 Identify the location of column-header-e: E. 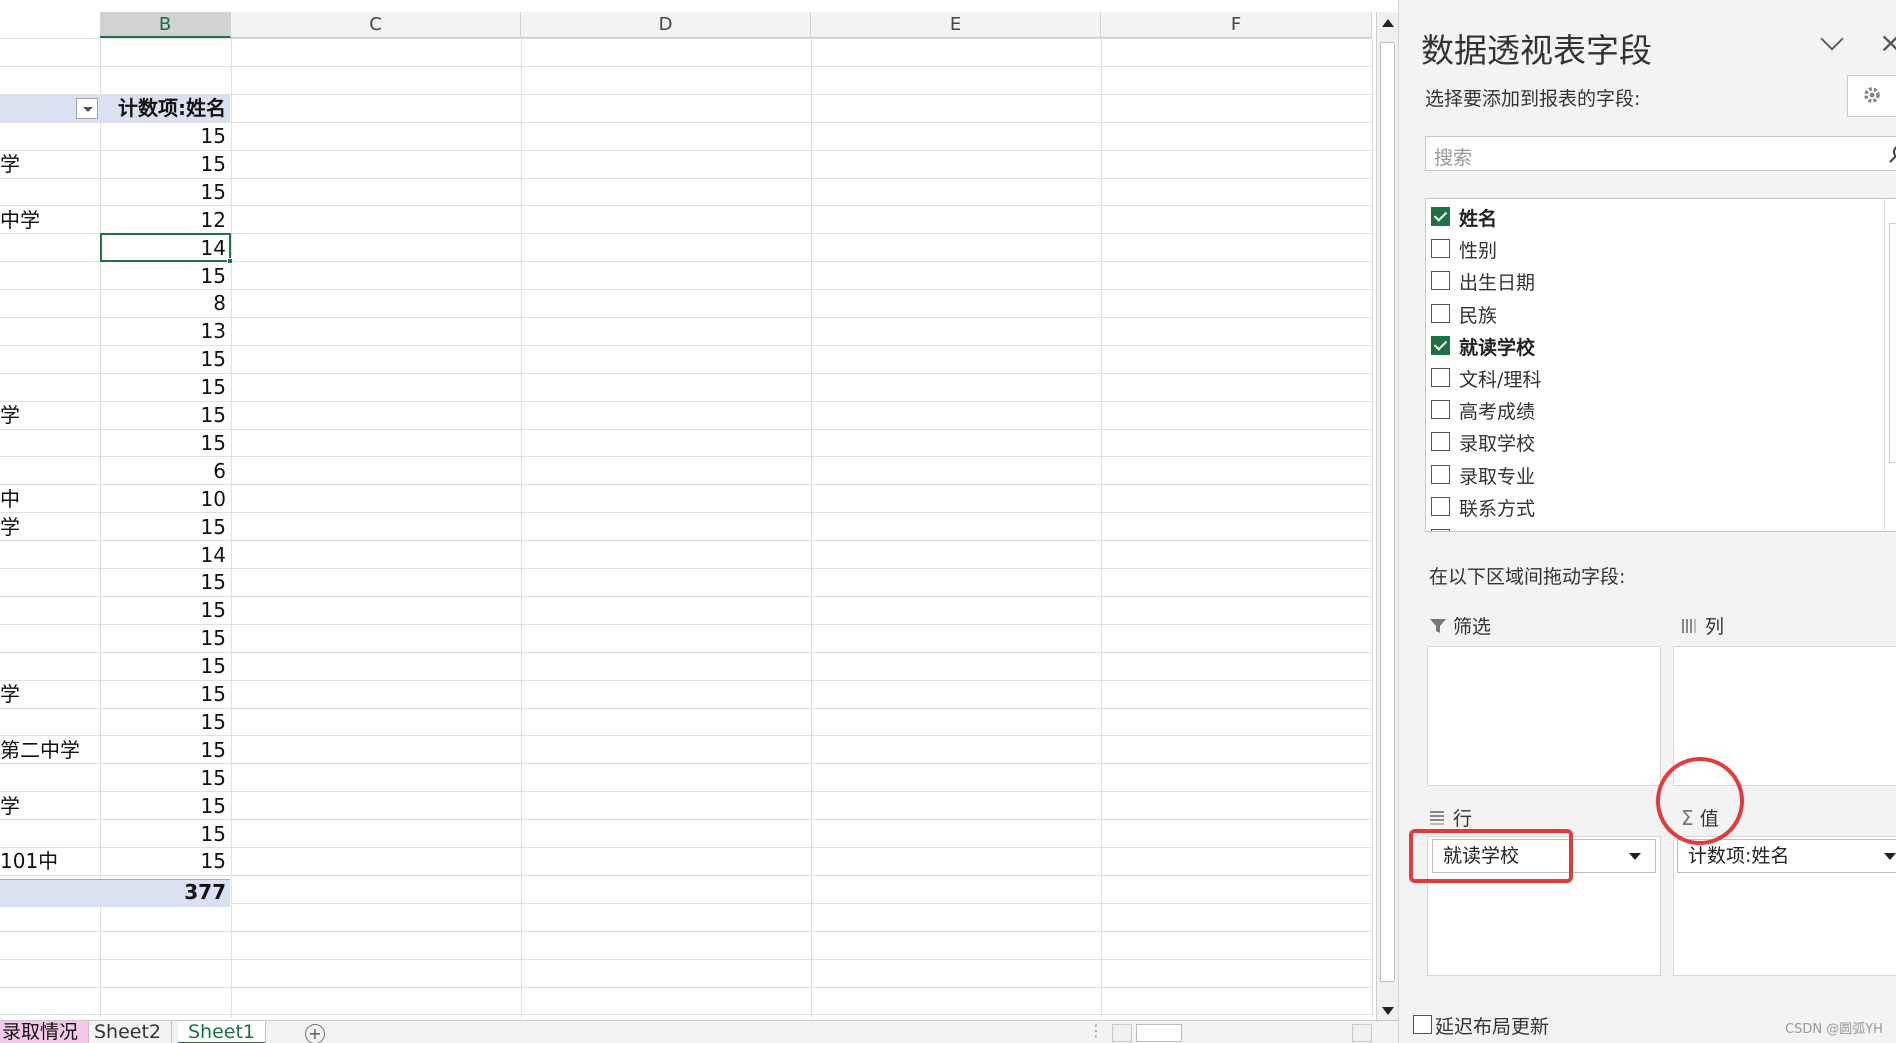
(956, 25).